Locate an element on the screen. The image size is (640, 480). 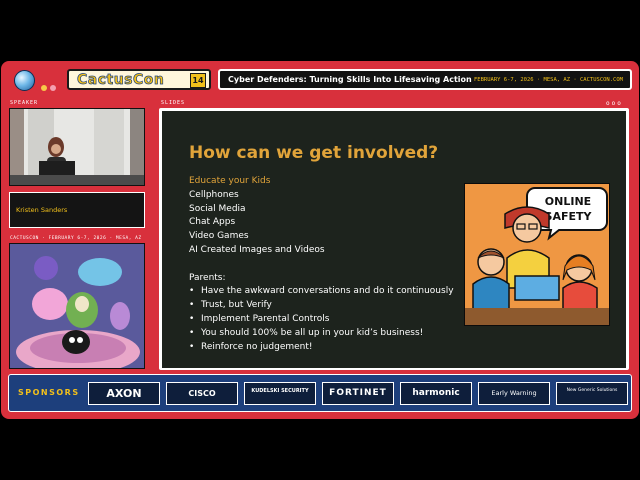
slide-heading: How can we get involved? is located at coordinates (314, 153).